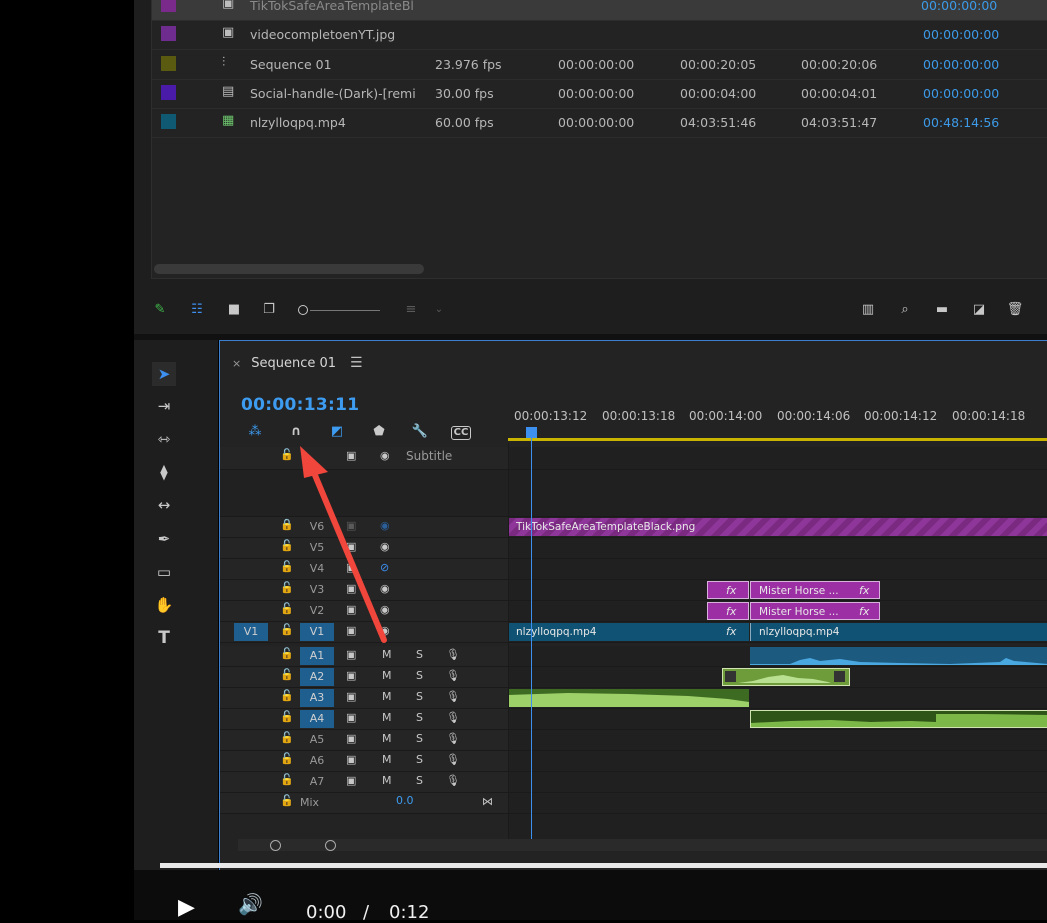 This screenshot has width=1047, height=923. What do you see at coordinates (317, 719) in the screenshot?
I see `track-name: A4` at bounding box center [317, 719].